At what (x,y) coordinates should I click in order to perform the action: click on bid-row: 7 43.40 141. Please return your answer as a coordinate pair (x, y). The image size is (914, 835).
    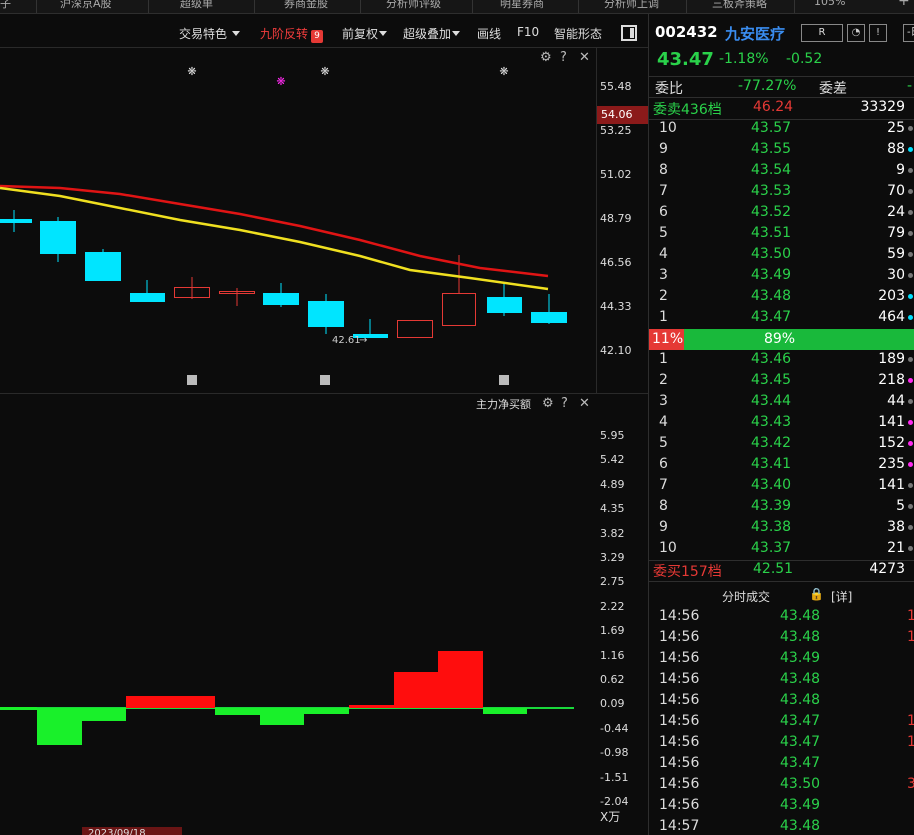
    Looking at the image, I should click on (781, 486).